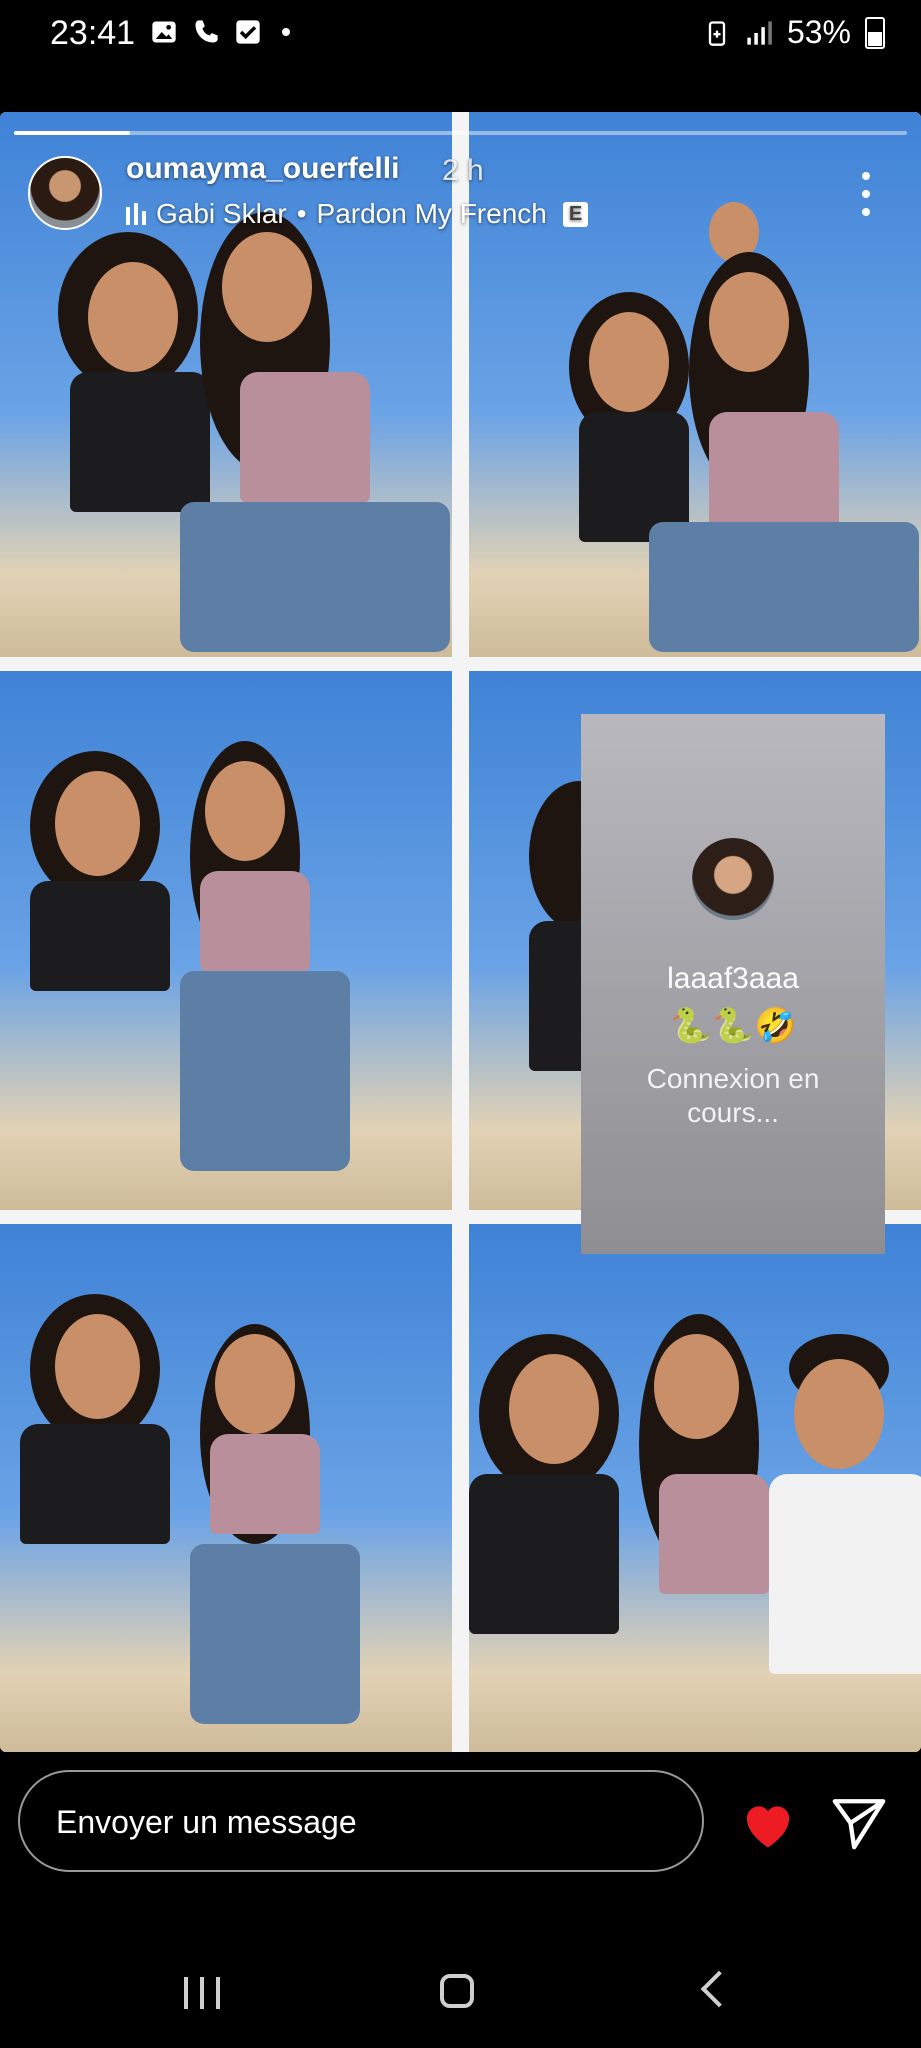  What do you see at coordinates (164, 32) in the screenshot?
I see `gallery-icon` at bounding box center [164, 32].